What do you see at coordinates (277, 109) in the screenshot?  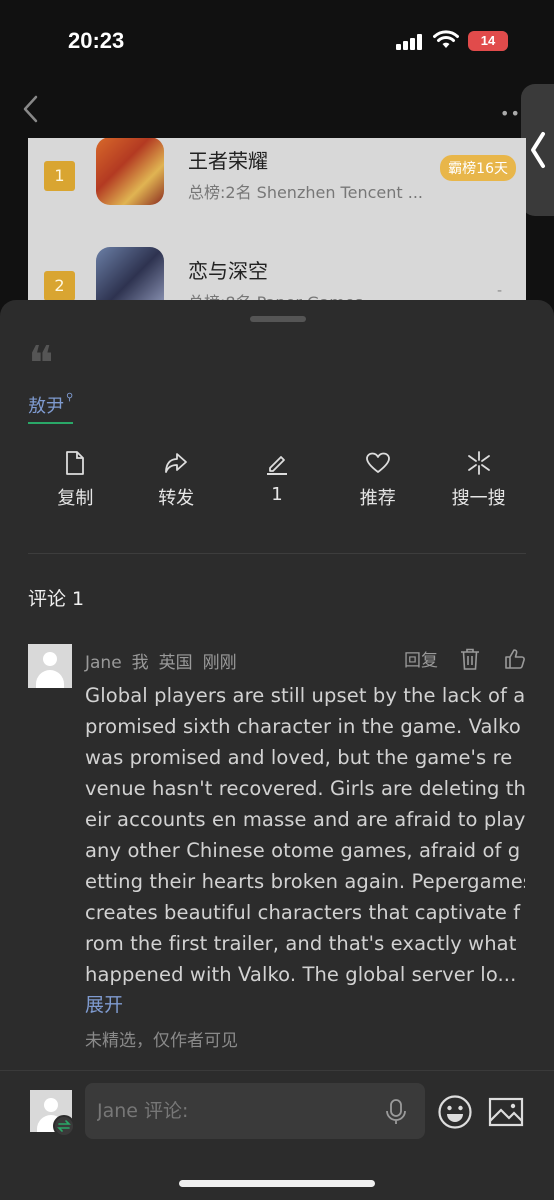 I see `top-nav: ••` at bounding box center [277, 109].